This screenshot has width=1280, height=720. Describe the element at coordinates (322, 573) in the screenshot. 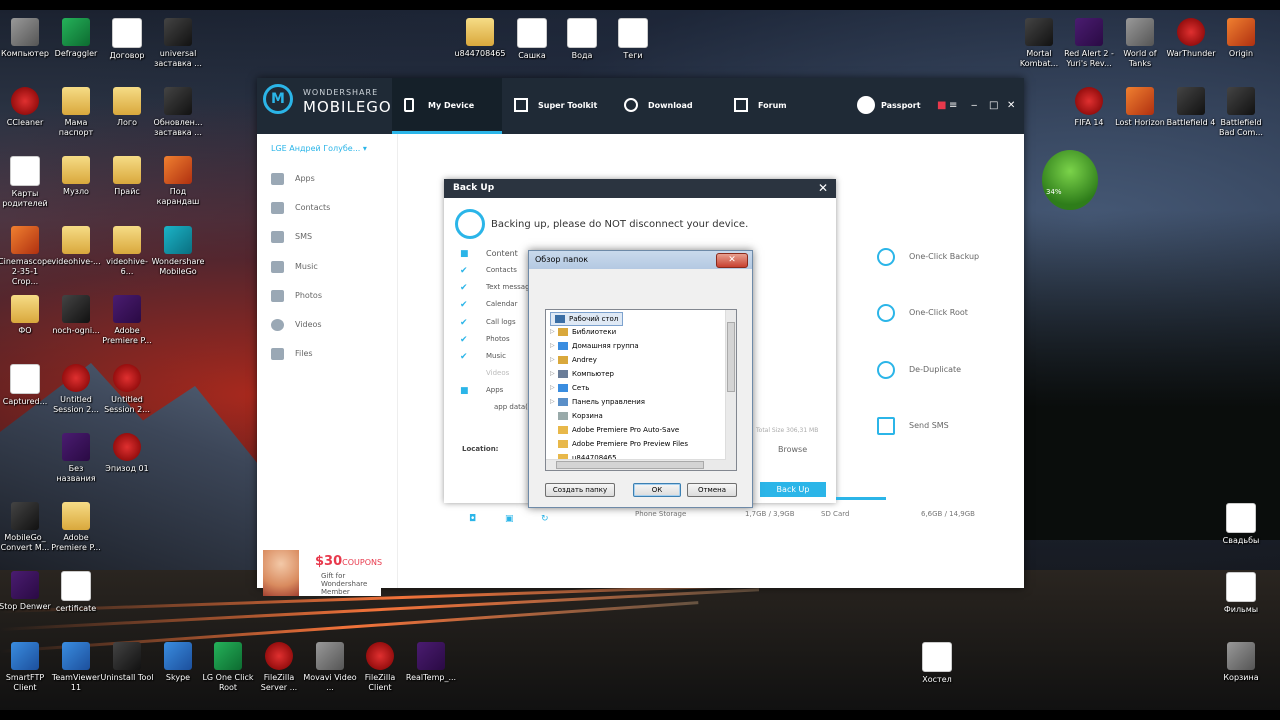

I see `coupon-banner: $30COUPONS Gift for Wondershare Member` at that location.